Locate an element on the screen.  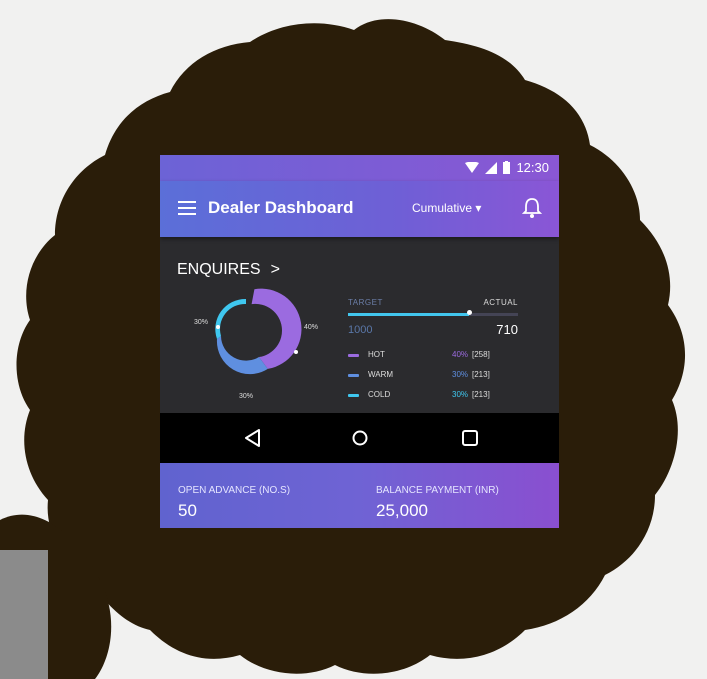
status-time: 12:30 is located at coordinates (532, 167).